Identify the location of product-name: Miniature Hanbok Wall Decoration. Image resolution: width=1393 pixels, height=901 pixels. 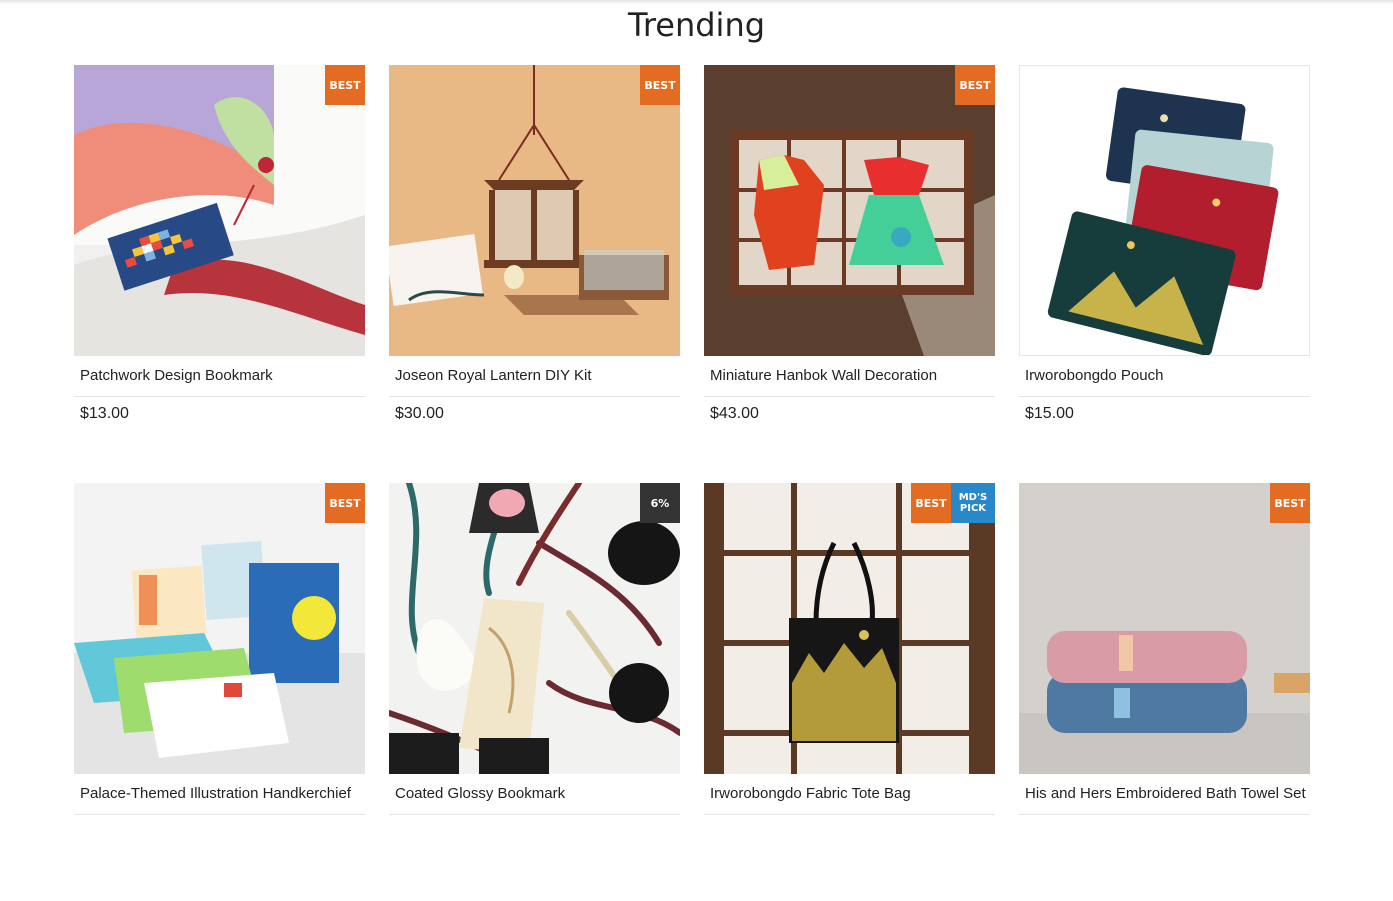
(849, 376).